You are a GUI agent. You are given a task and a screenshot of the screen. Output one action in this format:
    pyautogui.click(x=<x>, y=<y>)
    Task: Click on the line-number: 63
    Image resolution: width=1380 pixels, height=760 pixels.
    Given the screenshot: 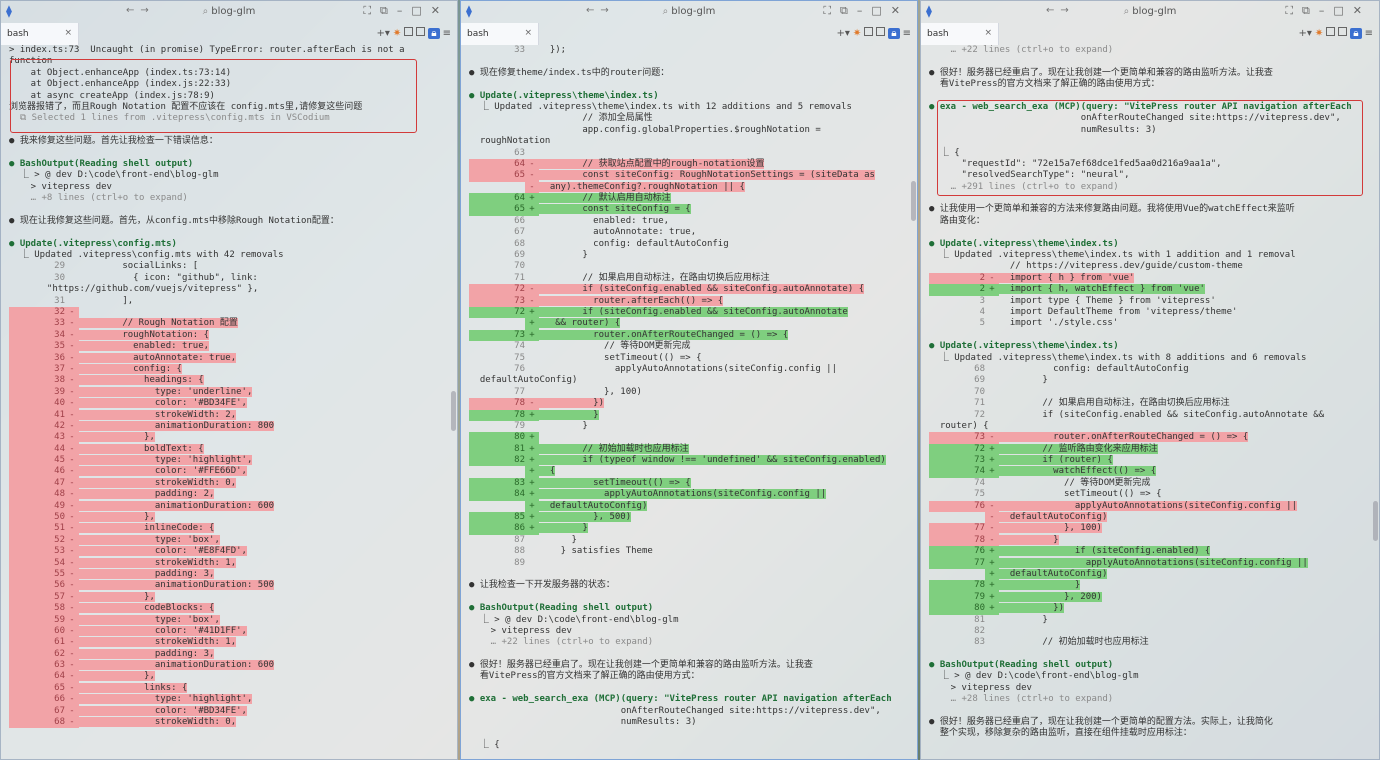 What is the action you would take?
    pyautogui.click(x=519, y=152)
    